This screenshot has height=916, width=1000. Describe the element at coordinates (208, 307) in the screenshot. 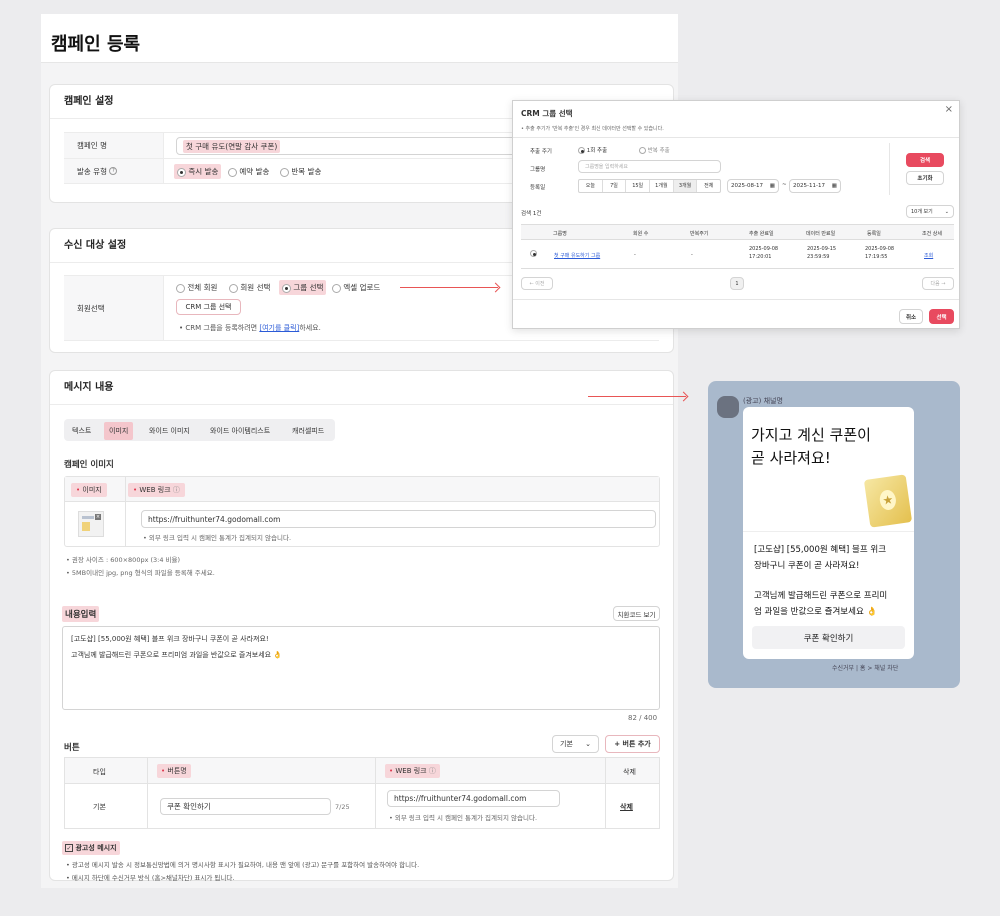

I see `crm-group-button: CRM 그룹 선택` at that location.